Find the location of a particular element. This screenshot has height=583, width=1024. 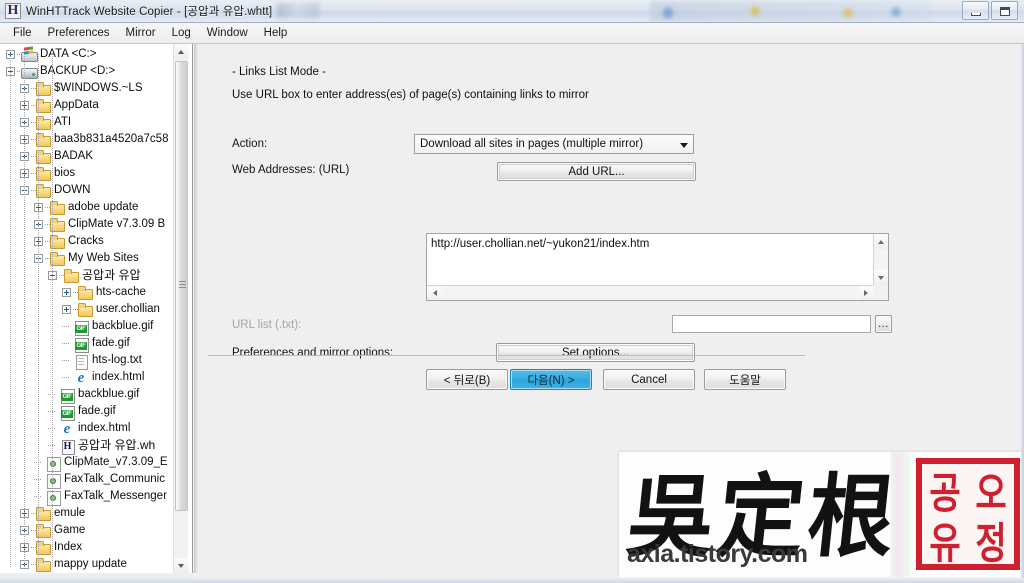

menu-help: Help is located at coordinates (276, 33).